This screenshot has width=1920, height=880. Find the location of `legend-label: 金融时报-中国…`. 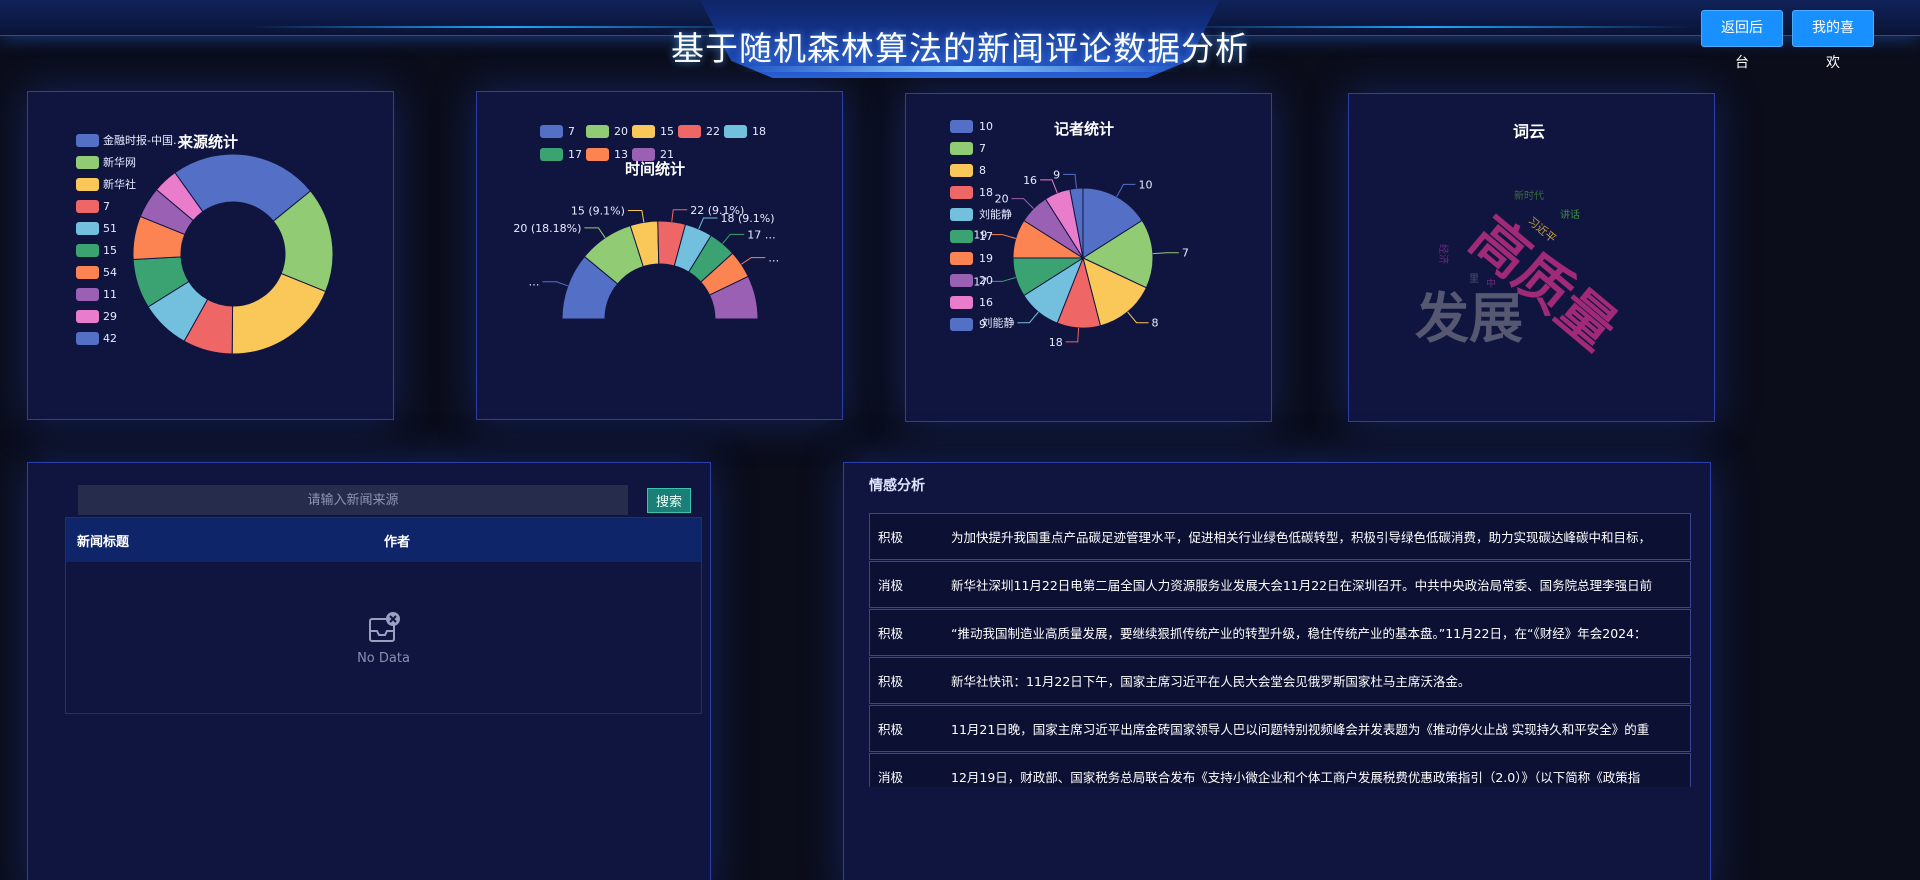

legend-label: 金融时报-中国… is located at coordinates (143, 140).